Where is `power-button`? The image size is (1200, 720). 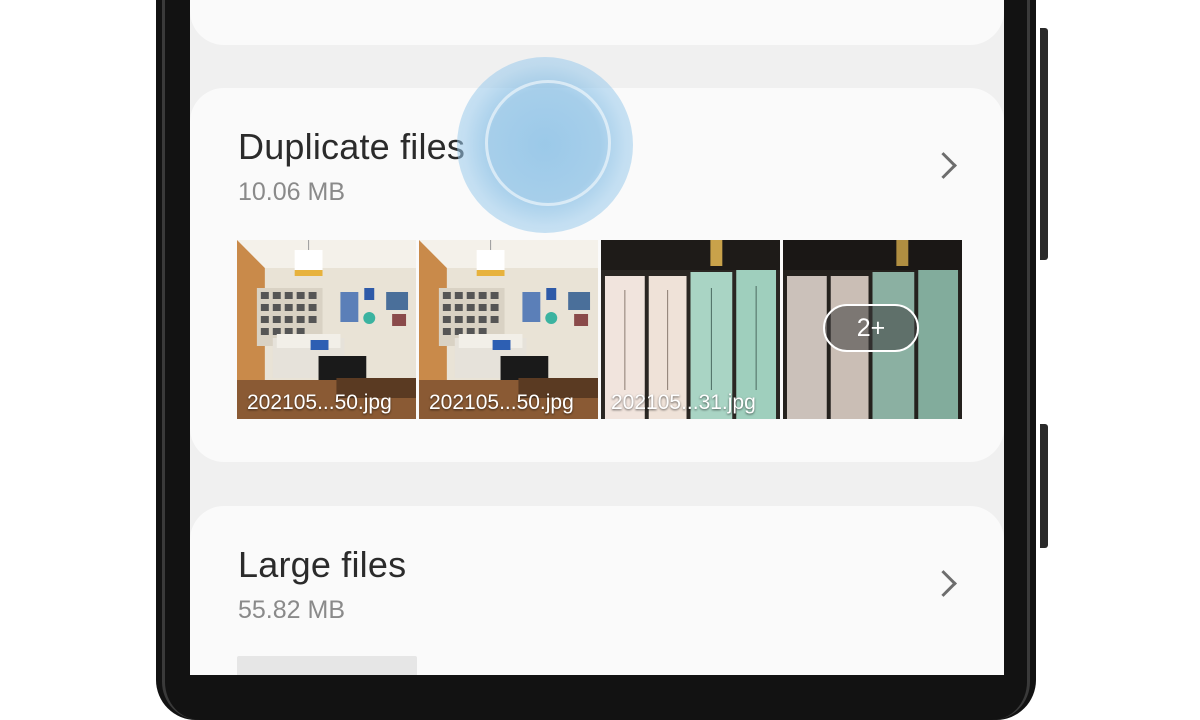 power-button is located at coordinates (1044, 486).